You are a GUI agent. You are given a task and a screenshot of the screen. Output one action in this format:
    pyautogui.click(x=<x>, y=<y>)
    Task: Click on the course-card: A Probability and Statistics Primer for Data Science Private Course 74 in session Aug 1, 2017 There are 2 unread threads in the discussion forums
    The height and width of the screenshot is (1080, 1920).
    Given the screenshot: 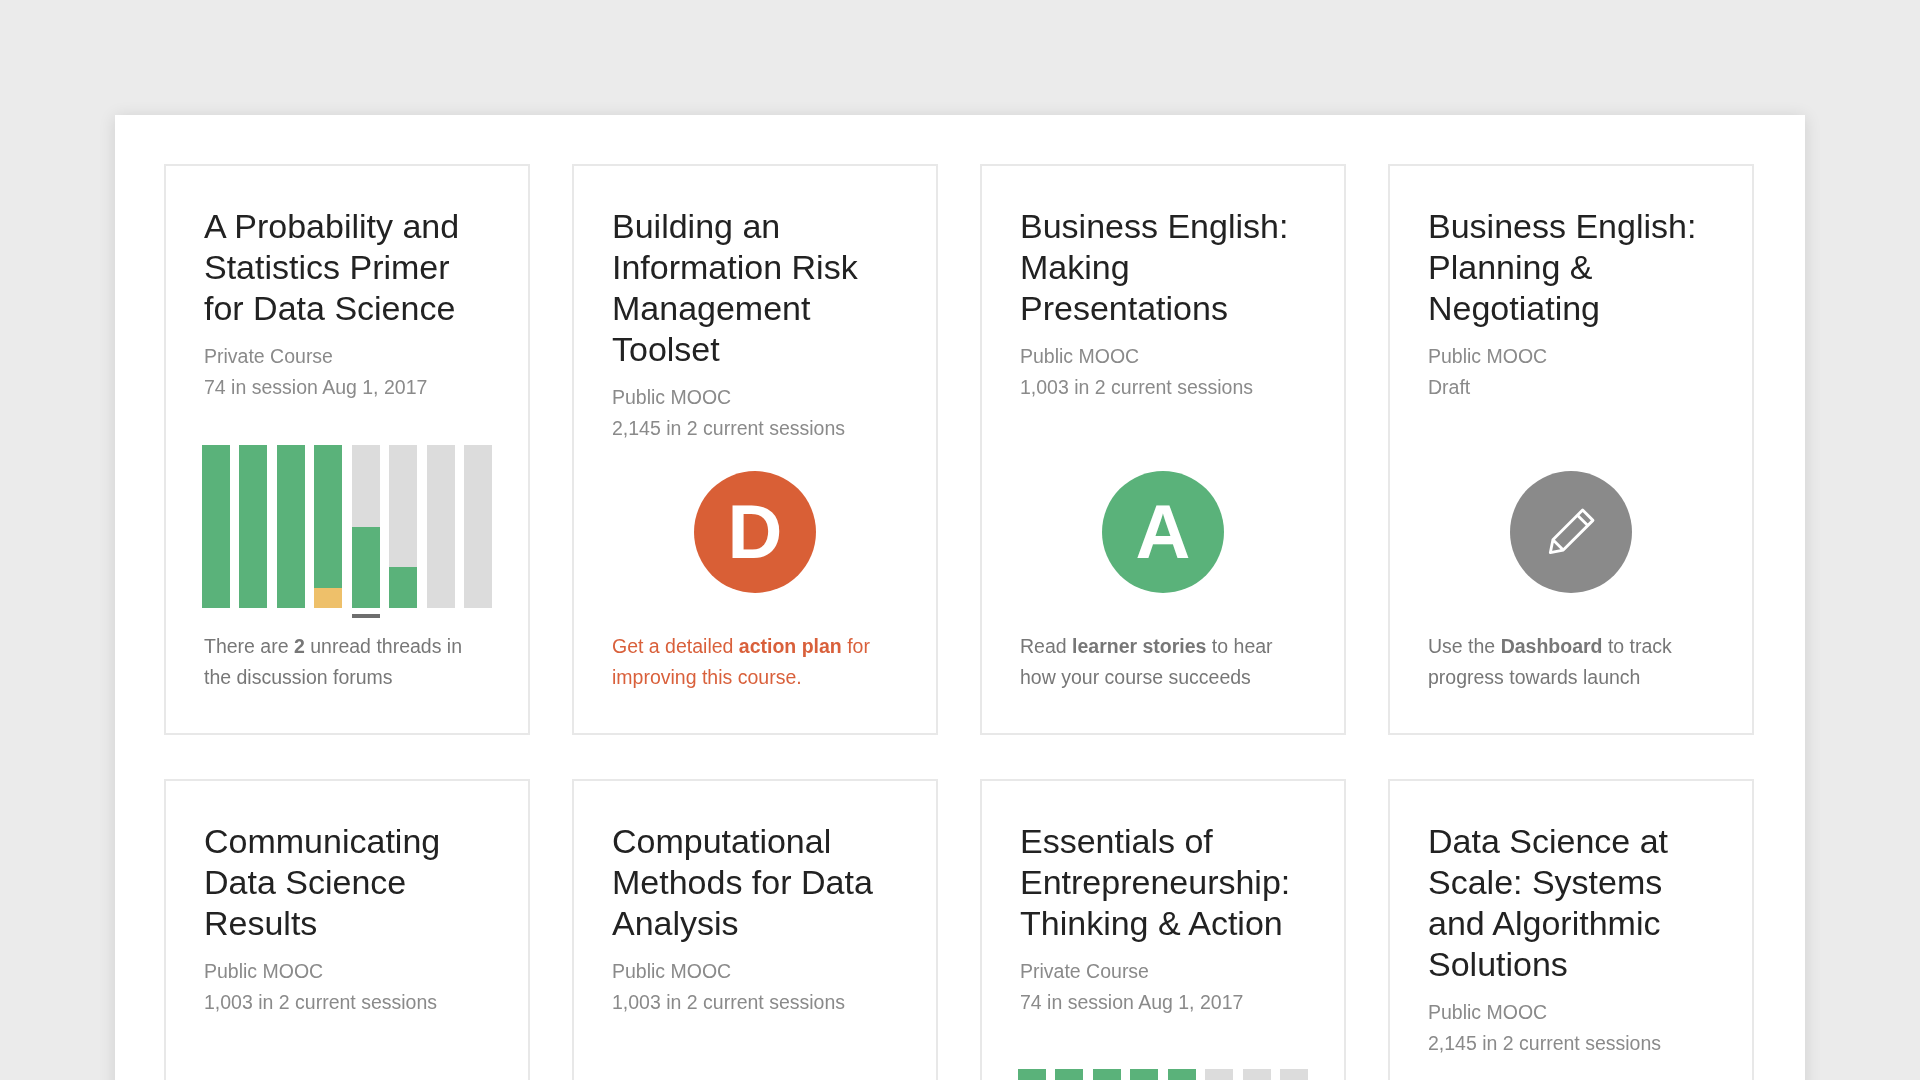 What is the action you would take?
    pyautogui.click(x=347, y=449)
    